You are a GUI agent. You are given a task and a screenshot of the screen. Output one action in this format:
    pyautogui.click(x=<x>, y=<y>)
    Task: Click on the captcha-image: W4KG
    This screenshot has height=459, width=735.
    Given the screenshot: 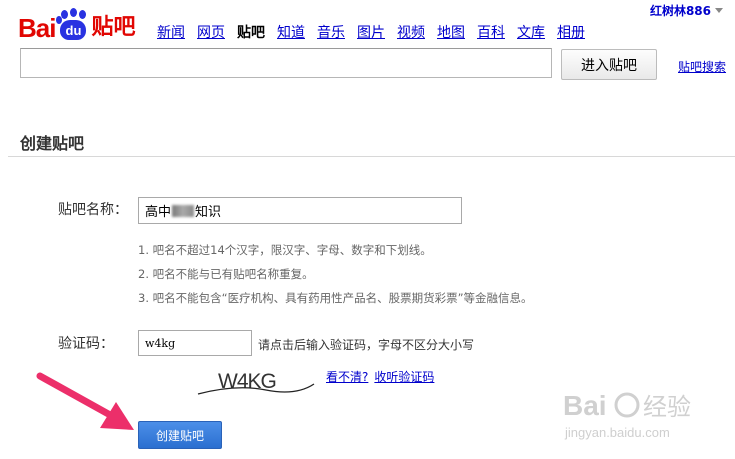 What is the action you would take?
    pyautogui.click(x=257, y=384)
    